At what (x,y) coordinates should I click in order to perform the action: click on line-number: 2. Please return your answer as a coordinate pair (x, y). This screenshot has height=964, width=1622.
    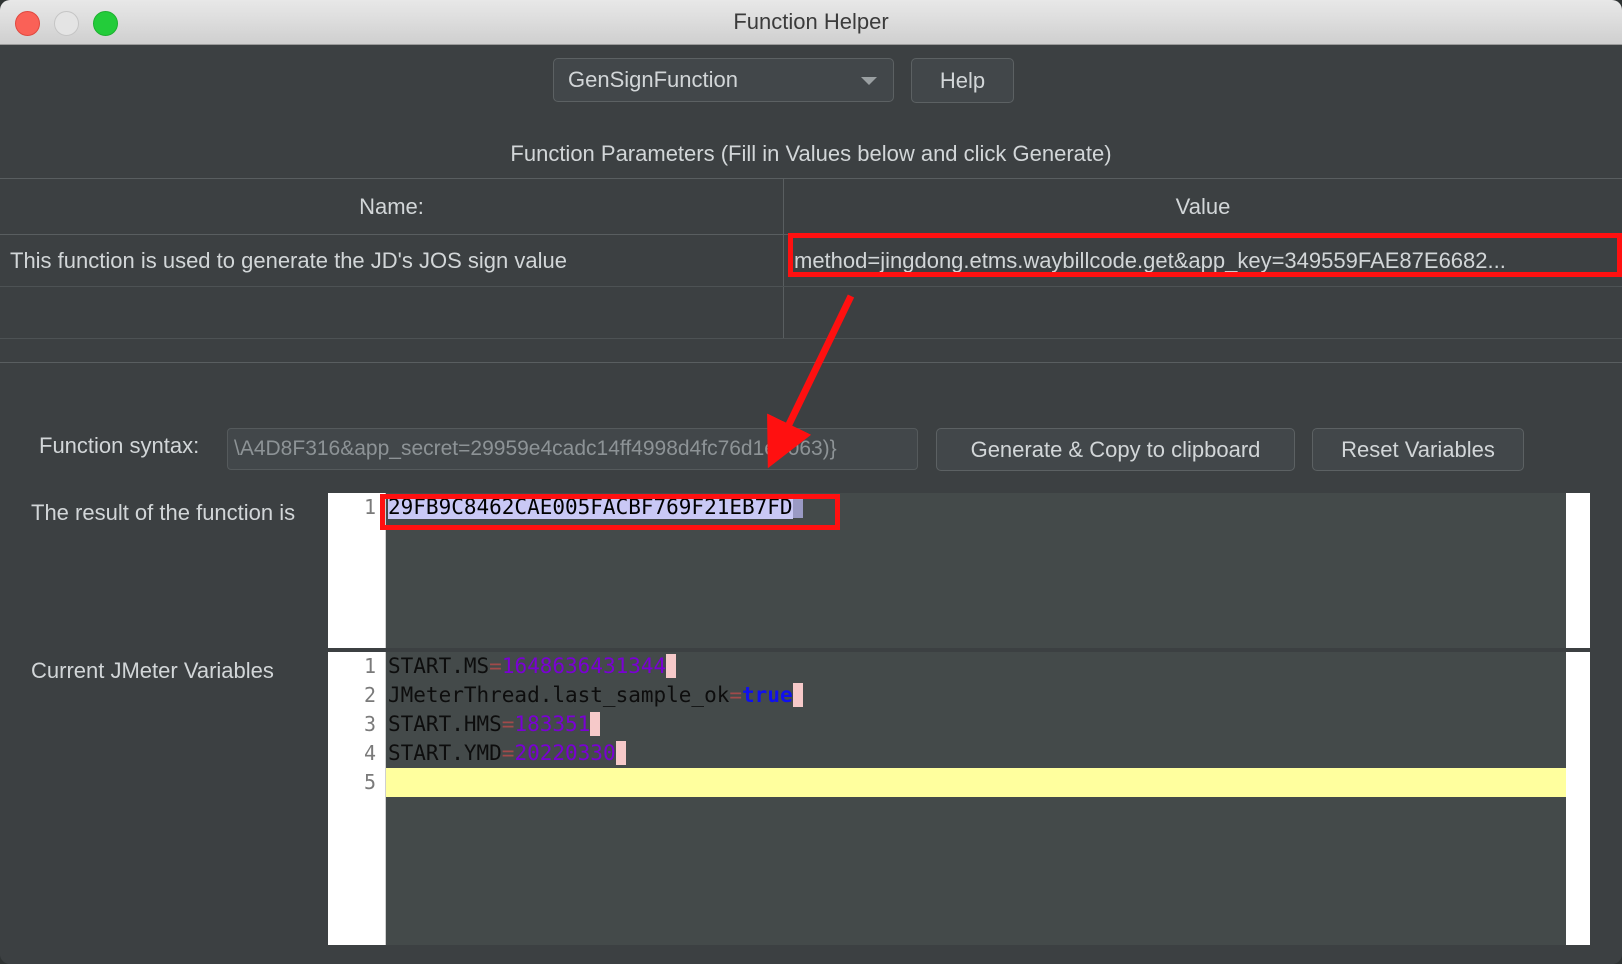
    Looking at the image, I should click on (369, 695).